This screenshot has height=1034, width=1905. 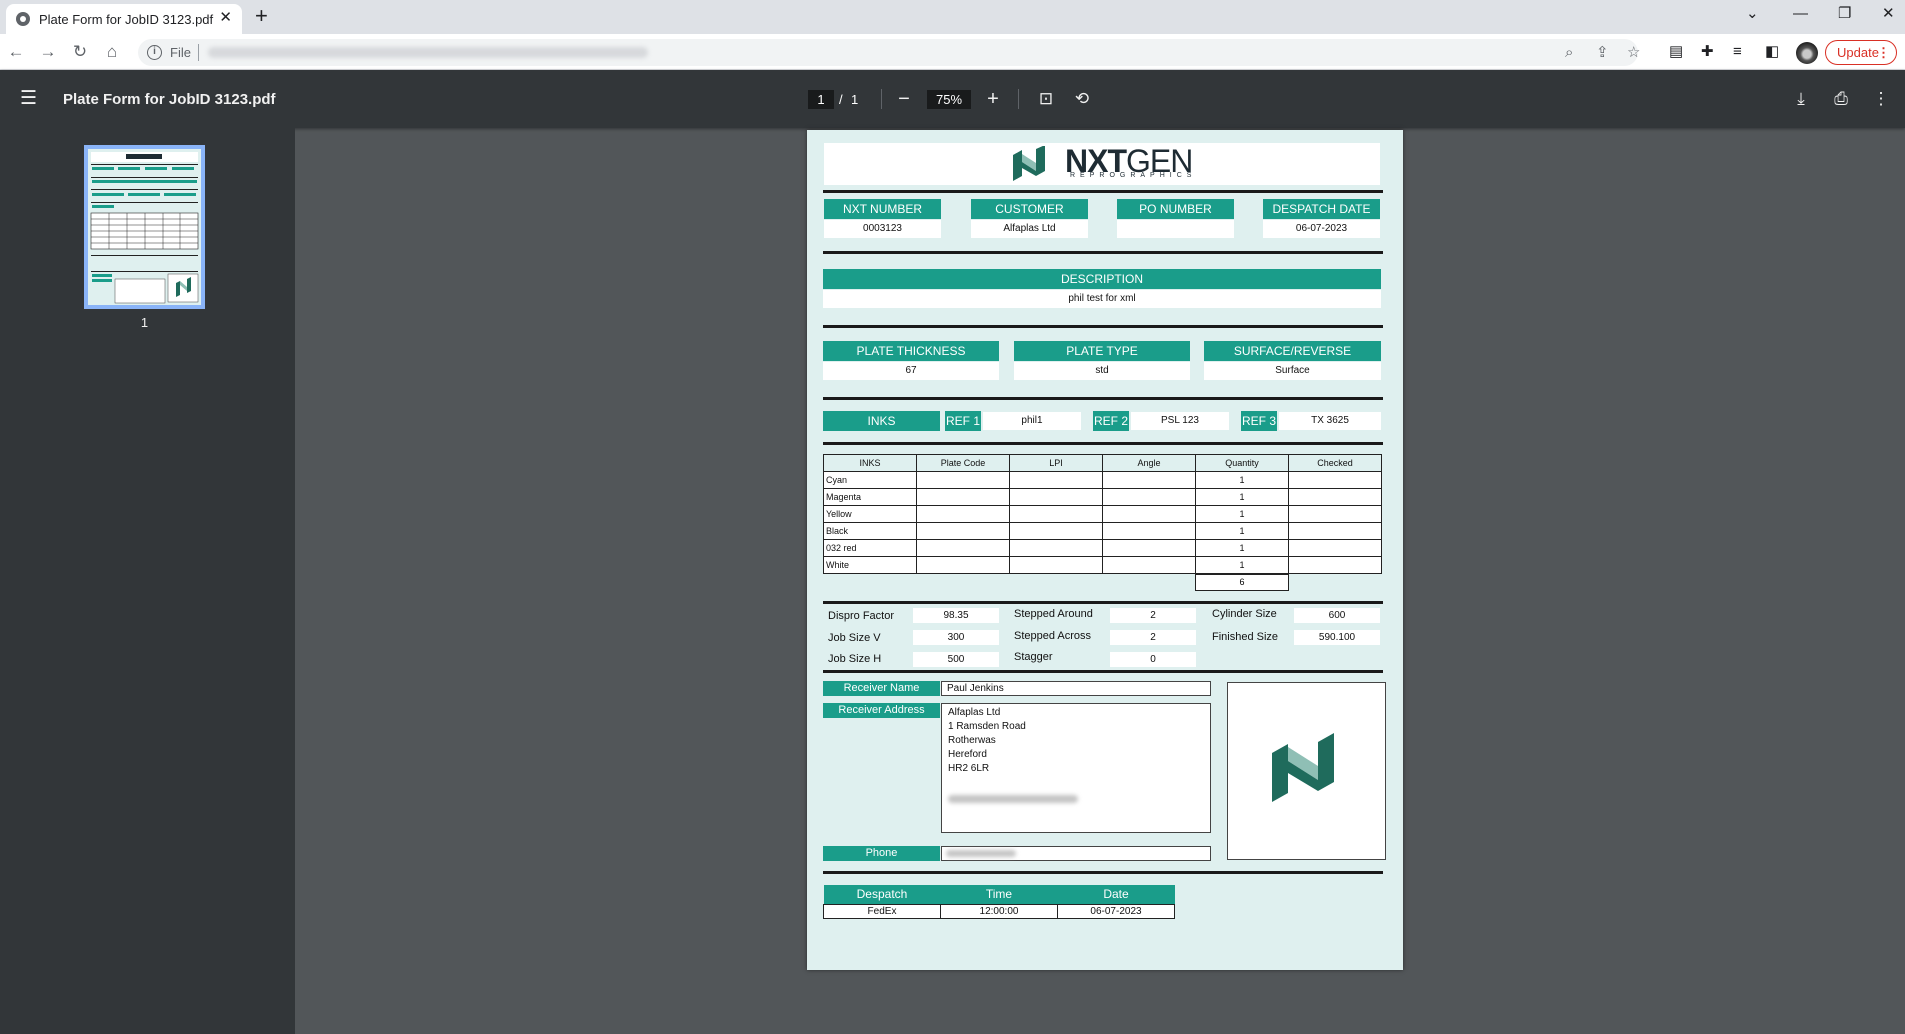 I want to click on zoom-out-button: −, so click(x=904, y=99).